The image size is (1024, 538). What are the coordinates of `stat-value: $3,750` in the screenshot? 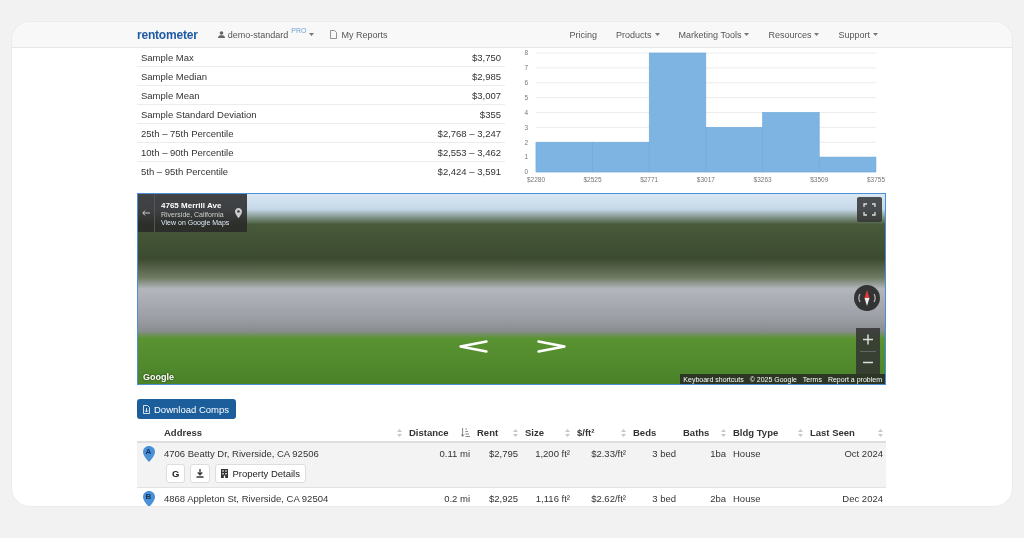 It's located at (486, 57).